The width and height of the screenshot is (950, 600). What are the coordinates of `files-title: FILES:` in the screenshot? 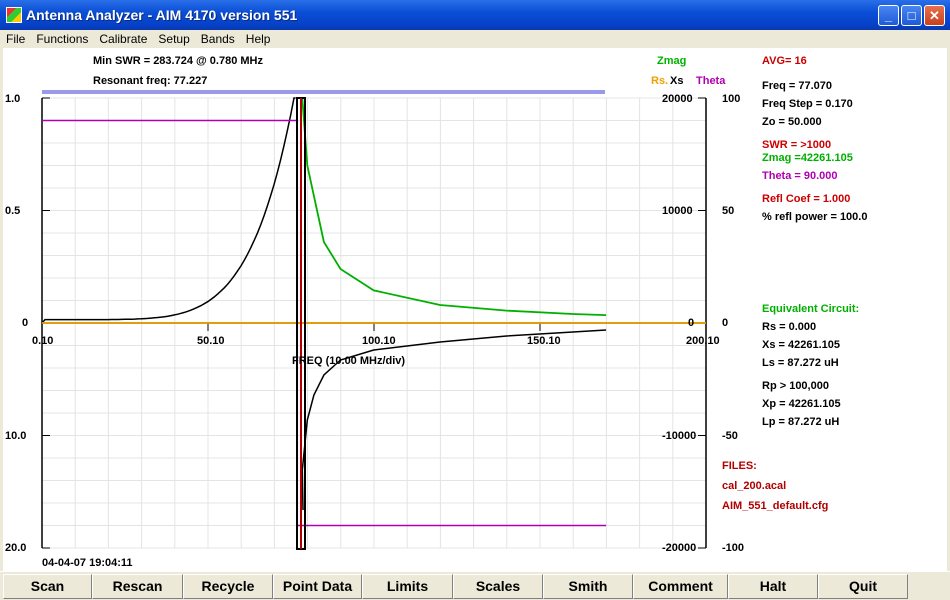 It's located at (739, 466).